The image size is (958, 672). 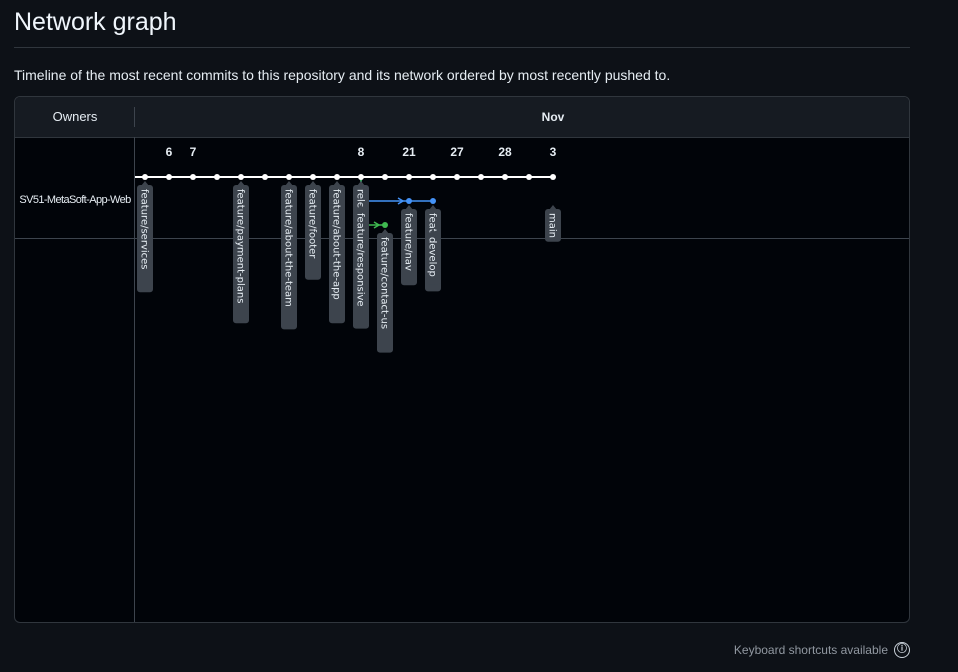 I want to click on branch-tag: feature/nav, so click(x=409, y=245).